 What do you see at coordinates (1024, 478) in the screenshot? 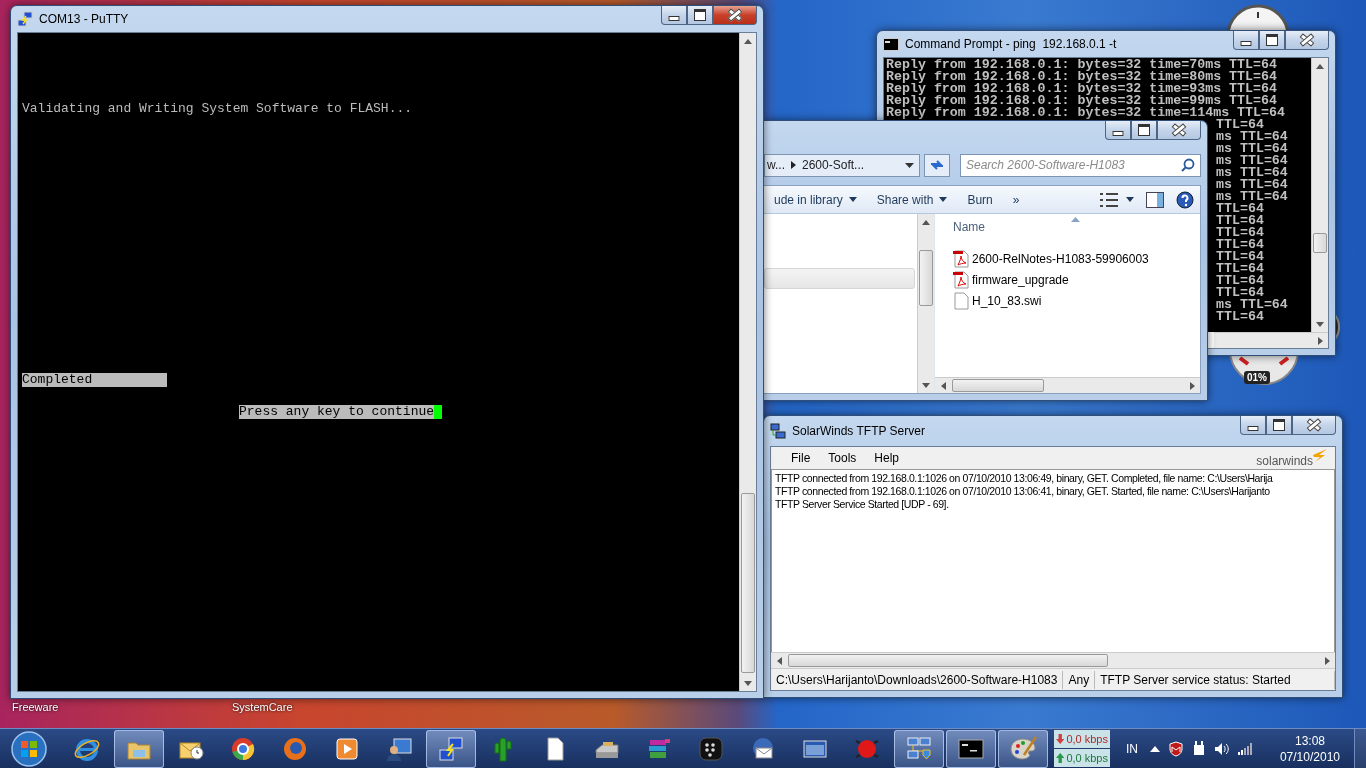
I see `log-line: TFTP connected from 192.168.0.1:1026 on 07/10/2010 13:06:49, binary, GET. Completed, file name: C:\Users\Harija` at bounding box center [1024, 478].